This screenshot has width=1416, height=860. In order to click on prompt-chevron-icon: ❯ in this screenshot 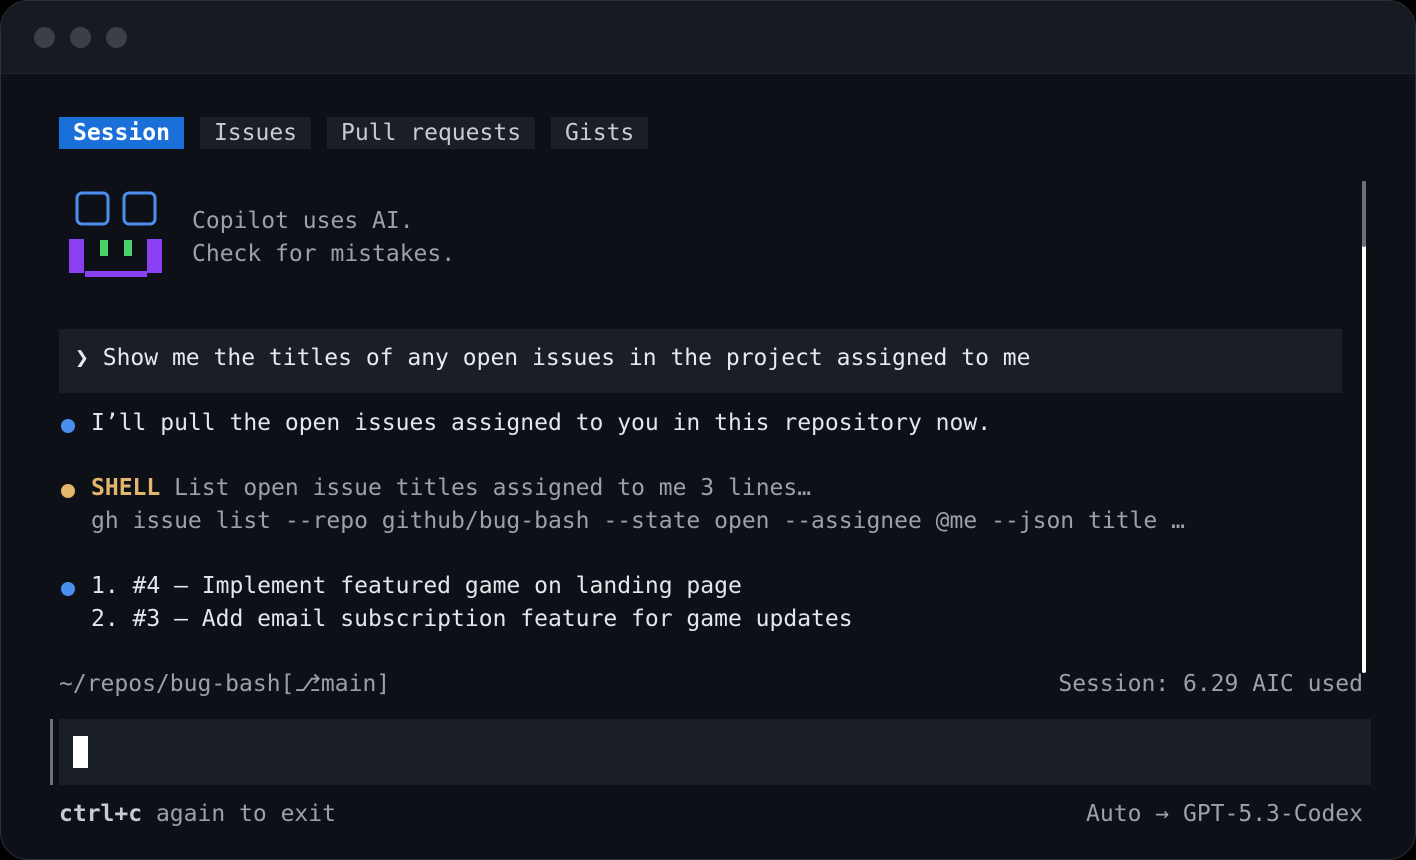, I will do `click(82, 358)`.